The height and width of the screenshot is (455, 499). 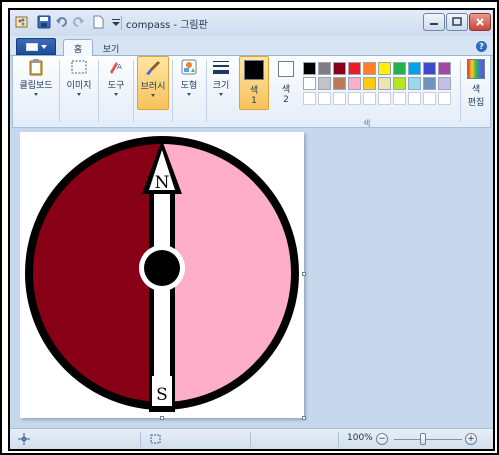 I want to click on image-label: 이미지, so click(x=79, y=86).